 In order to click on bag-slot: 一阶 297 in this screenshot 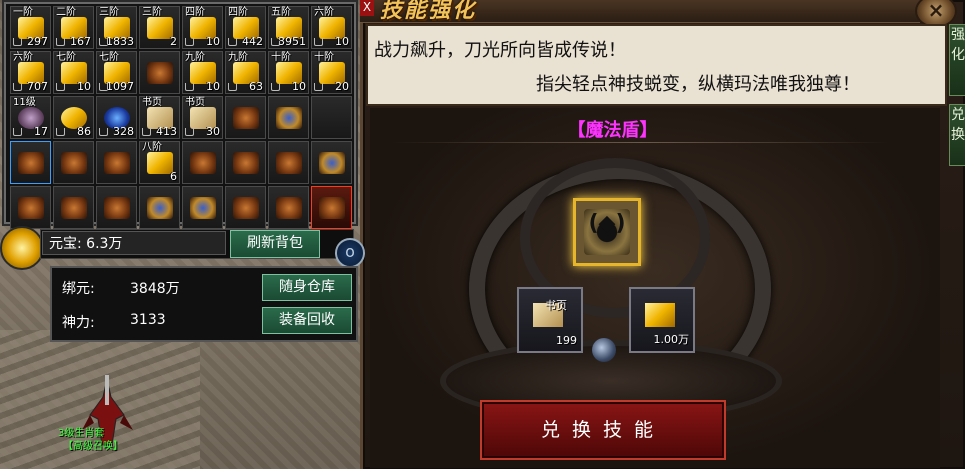, I will do `click(30, 27)`.